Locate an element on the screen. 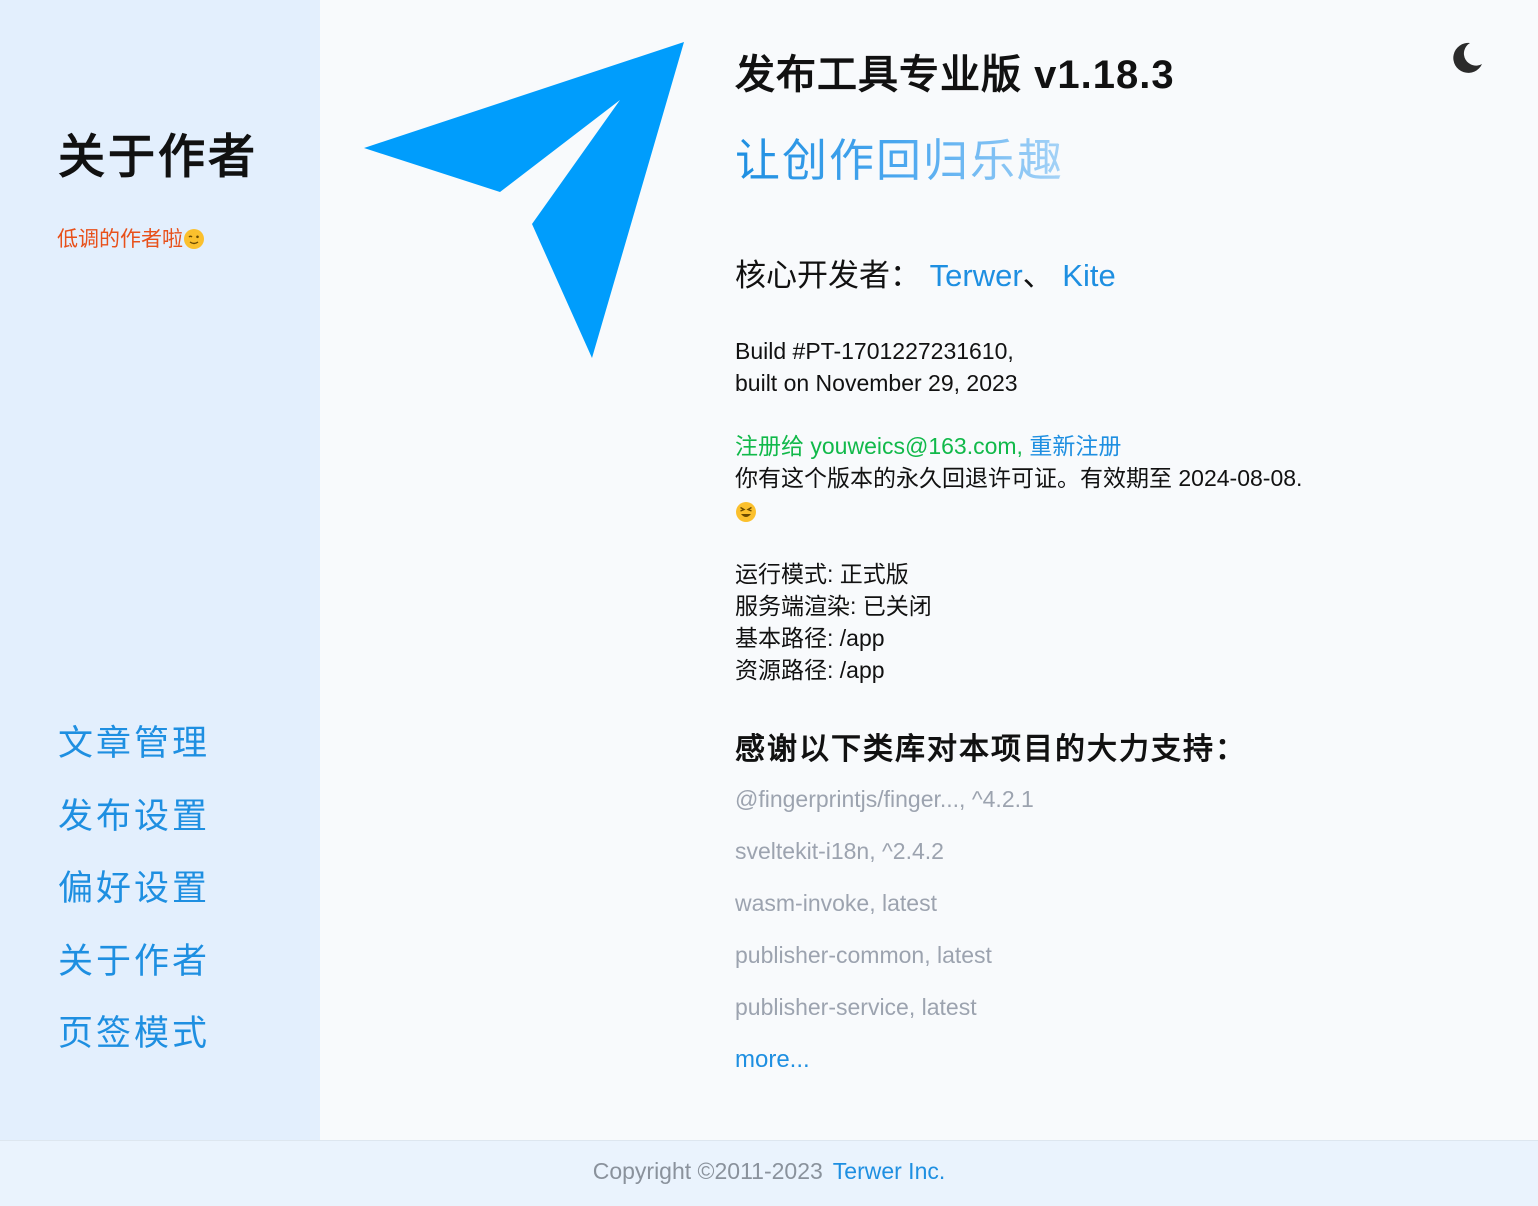  nav-item-article-management: 文章管理 is located at coordinates (134, 758).